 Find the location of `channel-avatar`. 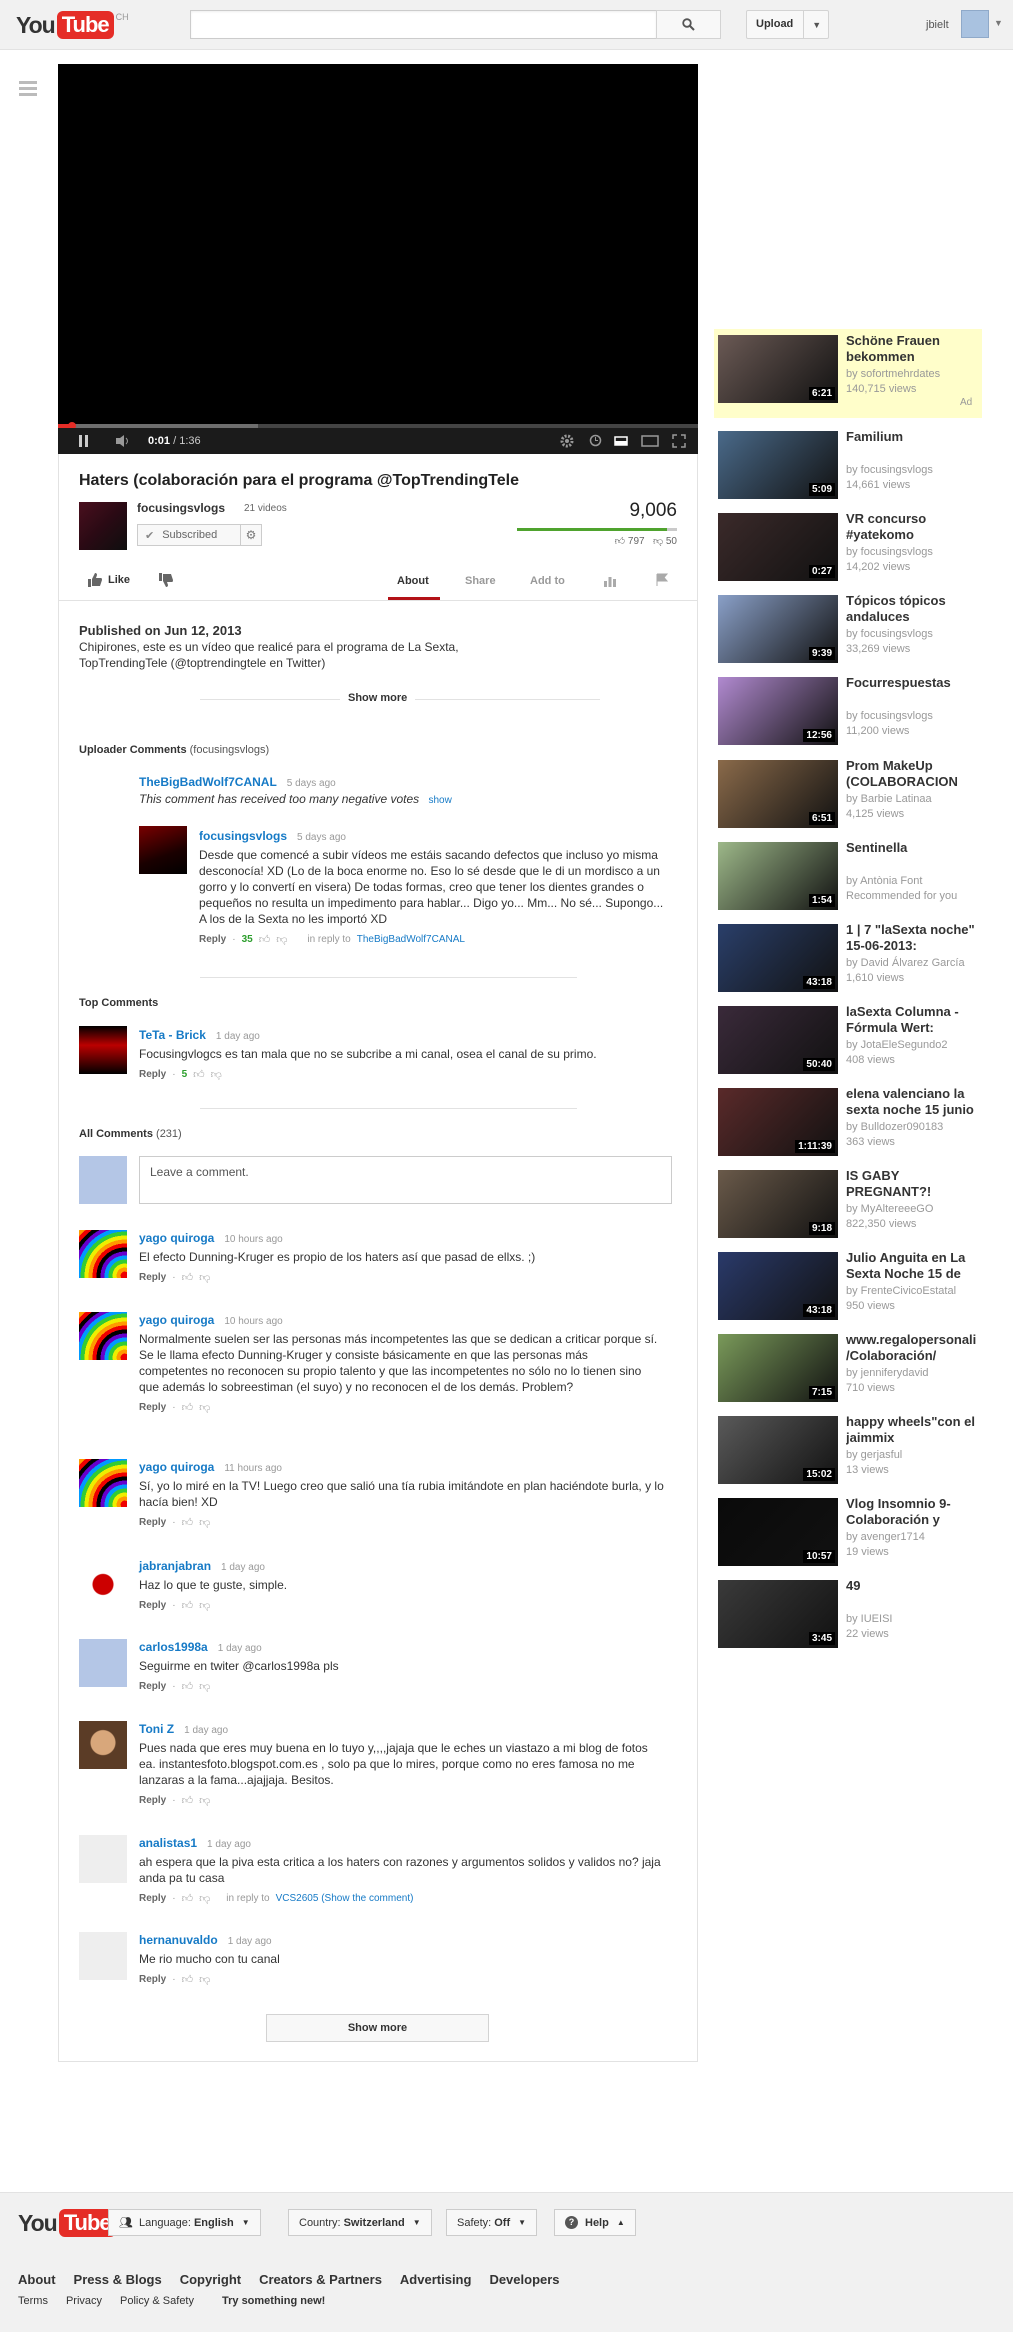

channel-avatar is located at coordinates (103, 526).